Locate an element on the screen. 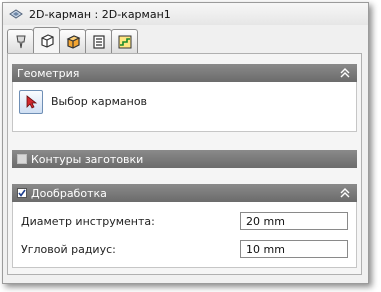 Image resolution: width=381 pixels, height=292 pixels. section-stock-contours-header: Контуры заготовки is located at coordinates (184, 159).